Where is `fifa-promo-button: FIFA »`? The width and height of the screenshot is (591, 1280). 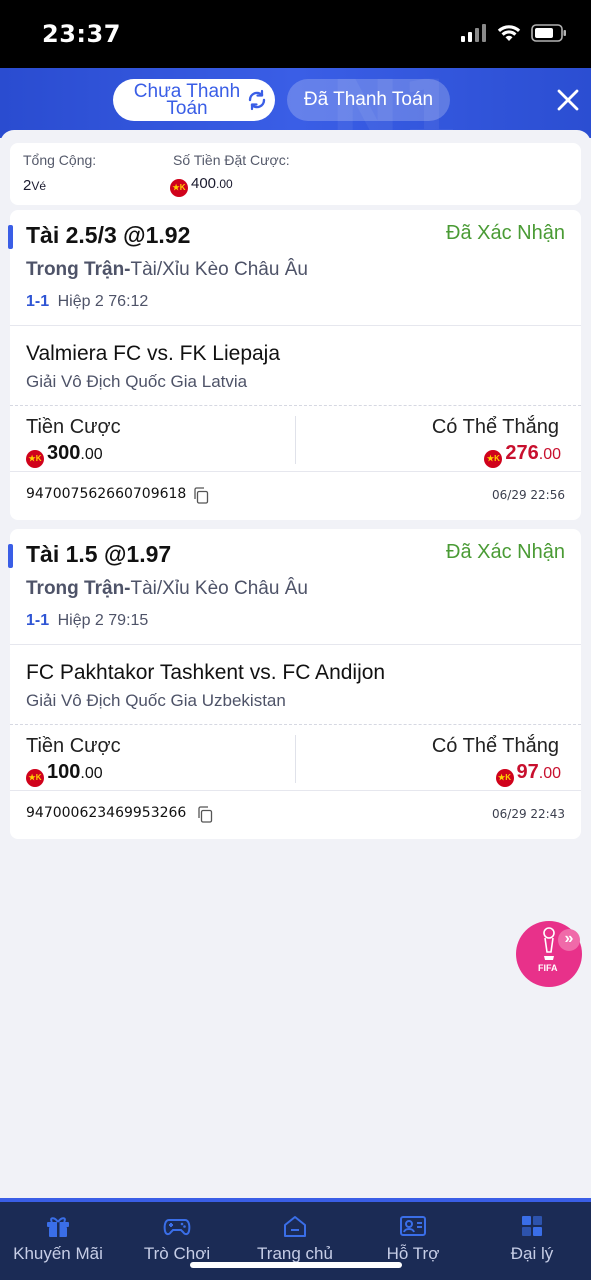
fifa-promo-button: FIFA » is located at coordinates (549, 954).